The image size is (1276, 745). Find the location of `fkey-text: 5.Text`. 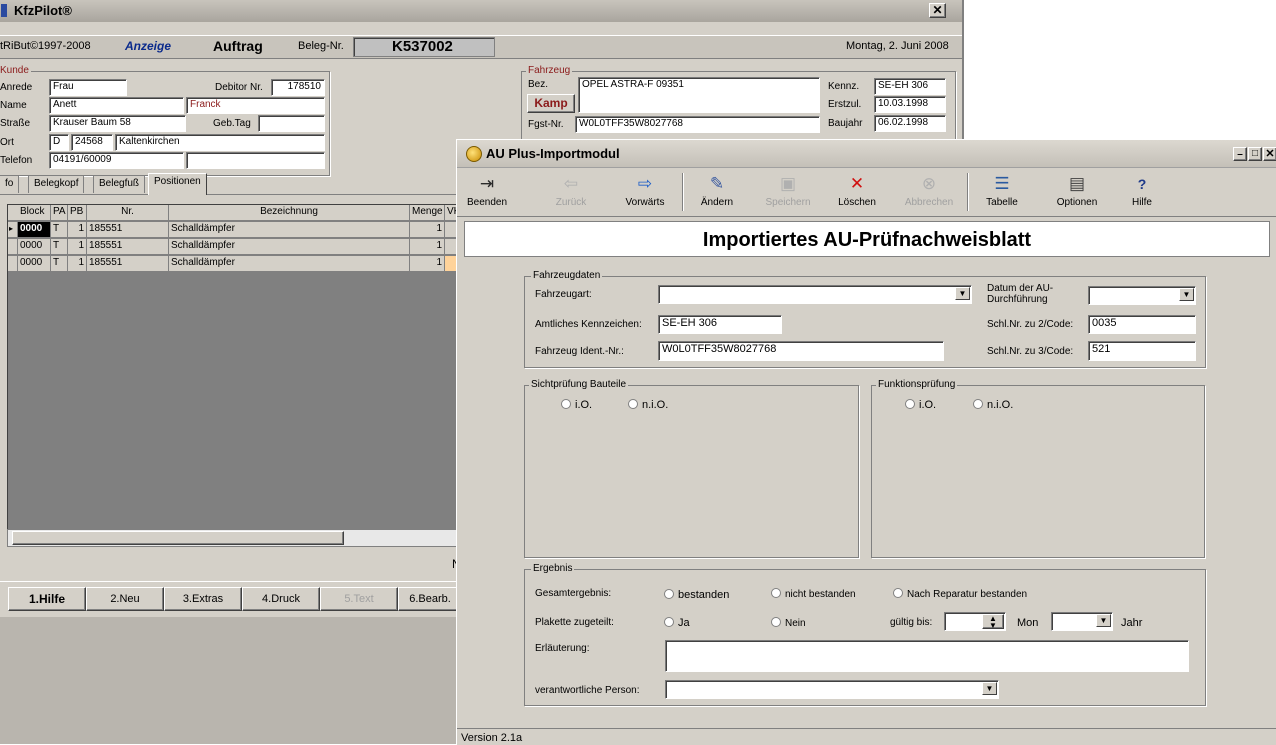

fkey-text: 5.Text is located at coordinates (359, 599).